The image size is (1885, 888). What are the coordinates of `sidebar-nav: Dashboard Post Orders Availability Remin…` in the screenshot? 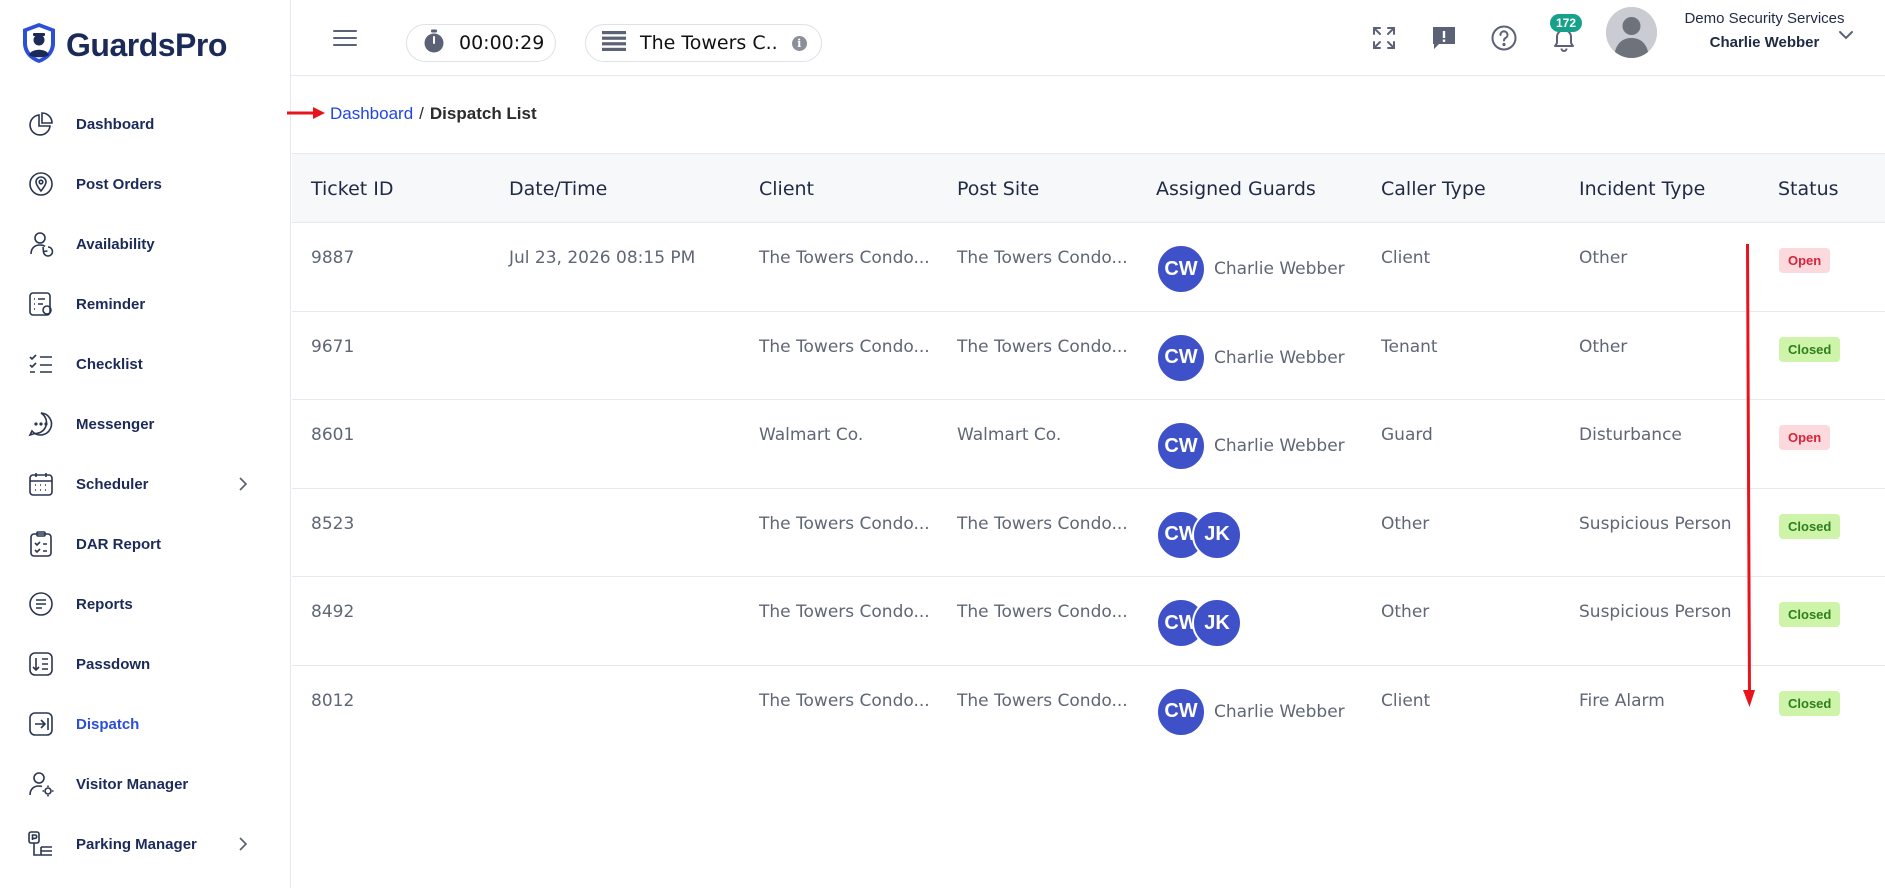 It's located at (145, 484).